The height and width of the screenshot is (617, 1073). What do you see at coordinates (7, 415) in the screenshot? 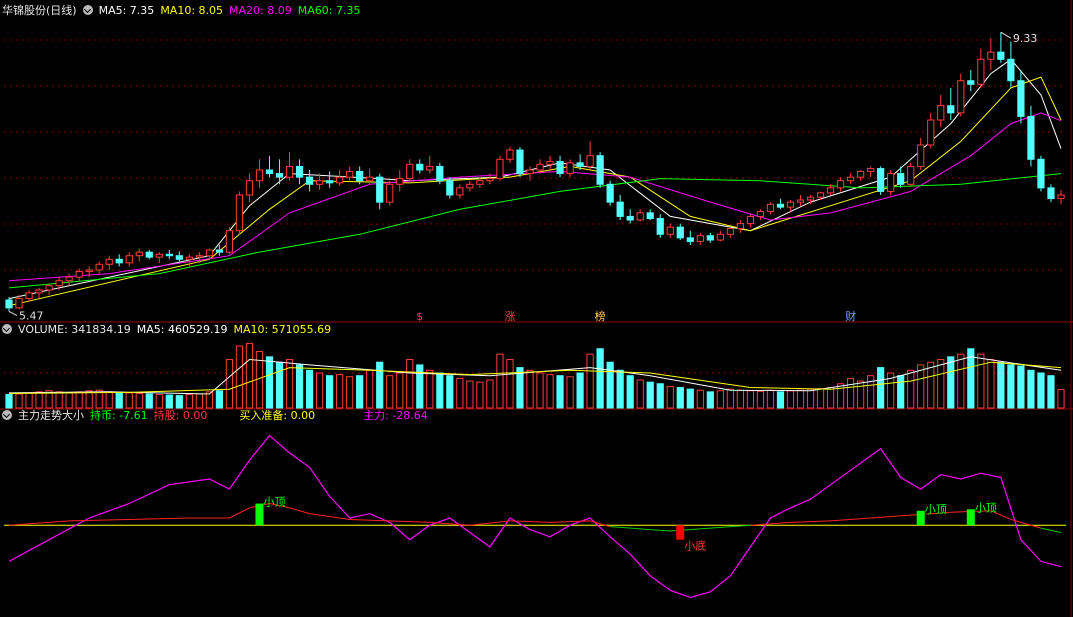
I see `indicator-panel-chevron-icon` at bounding box center [7, 415].